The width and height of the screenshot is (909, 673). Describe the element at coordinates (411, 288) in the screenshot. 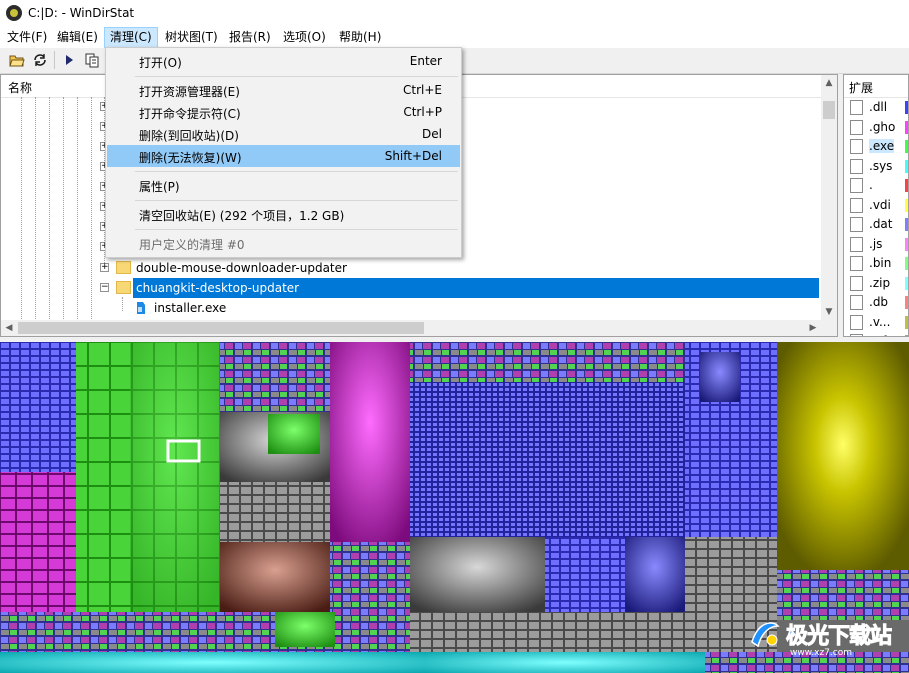

I see `tree-row: − chuangkit-desktop-updater` at that location.